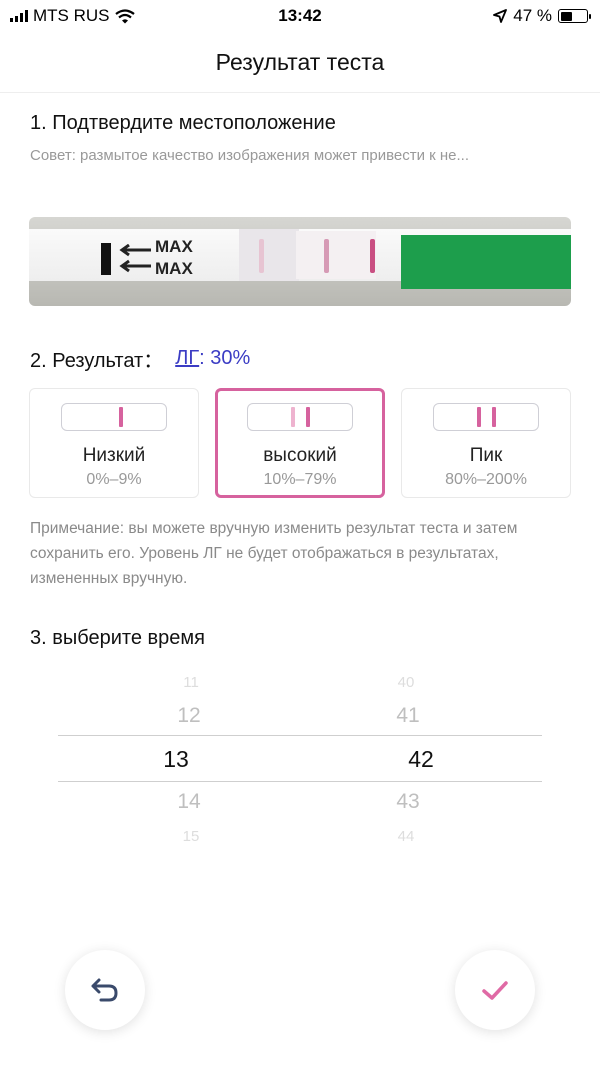 The height and width of the screenshot is (1066, 600). Describe the element at coordinates (191, 836) in the screenshot. I see `hour-option: 15` at that location.